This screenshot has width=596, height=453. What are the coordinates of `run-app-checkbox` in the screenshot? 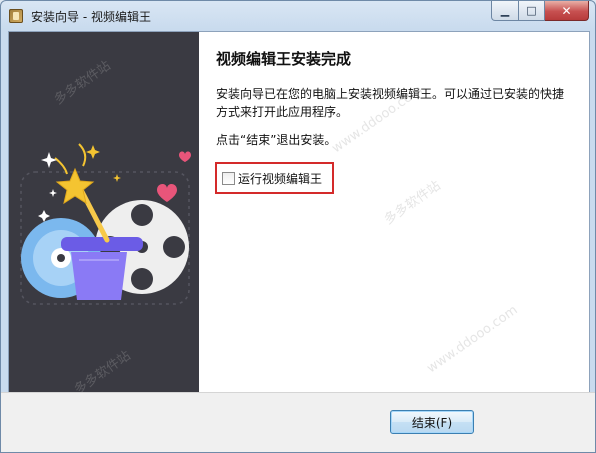 It's located at (228, 178).